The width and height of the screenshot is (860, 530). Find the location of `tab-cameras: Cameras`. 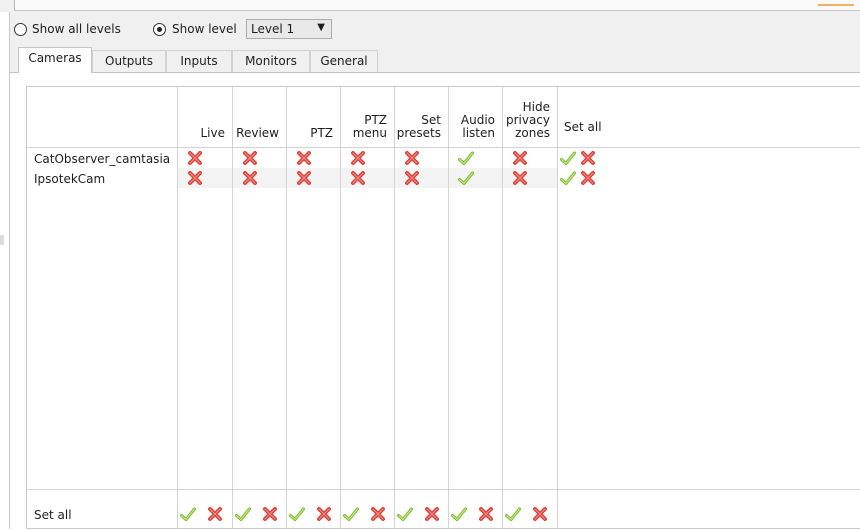

tab-cameras: Cameras is located at coordinates (55, 60).